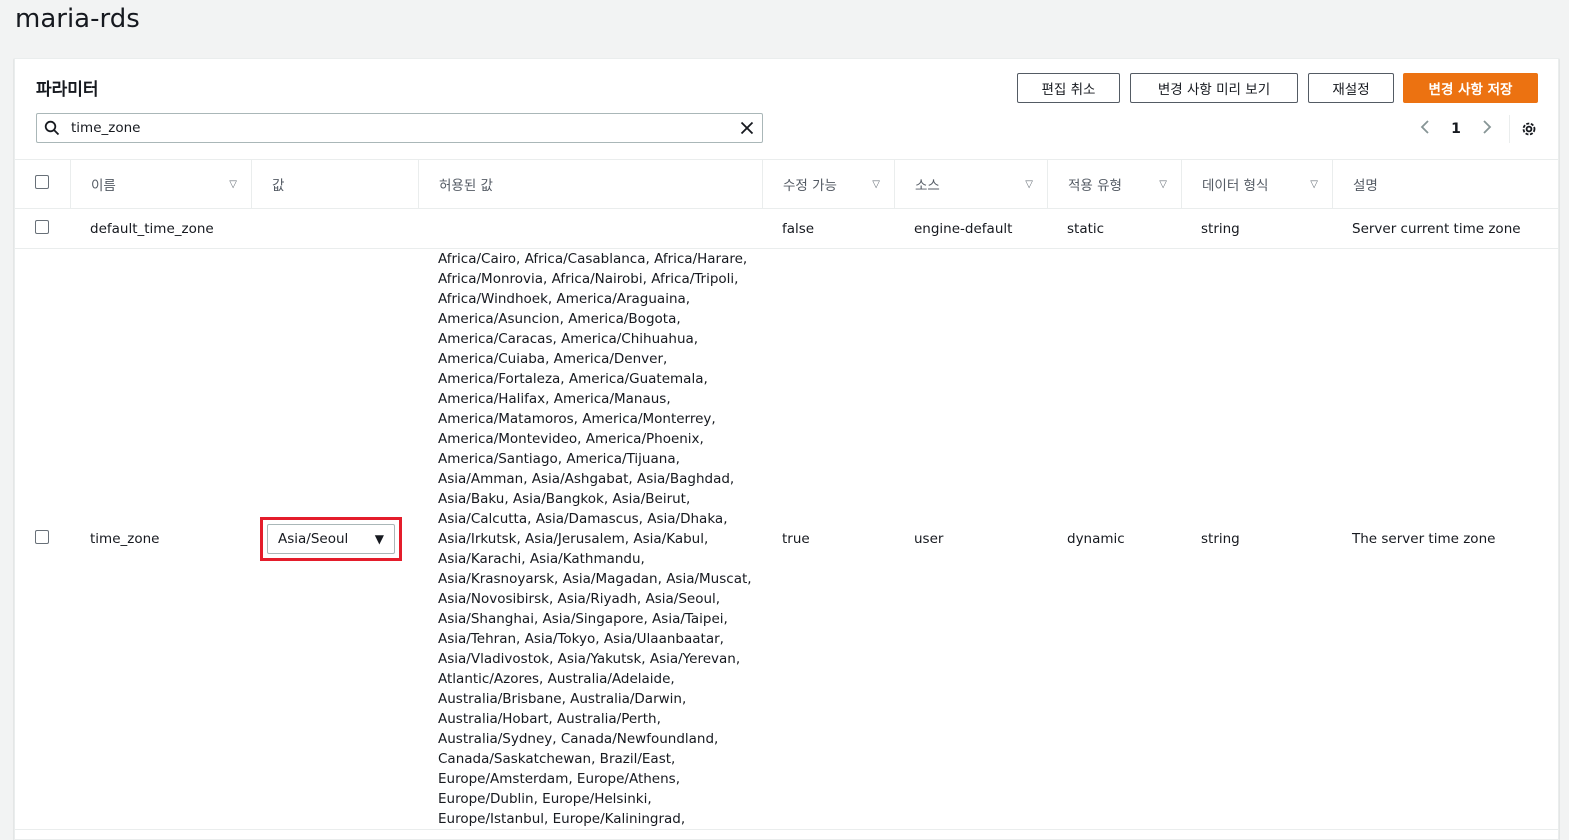  What do you see at coordinates (1456, 129) in the screenshot?
I see `current-page: 1` at bounding box center [1456, 129].